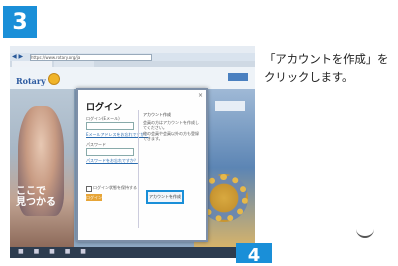 This screenshot has width=398, height=266. Describe the element at coordinates (91, 57) in the screenshot. I see `address-bar: https://www.rotary.org/ja` at that location.